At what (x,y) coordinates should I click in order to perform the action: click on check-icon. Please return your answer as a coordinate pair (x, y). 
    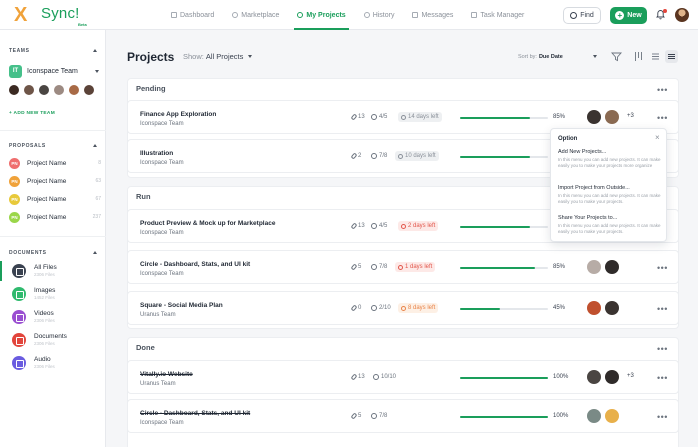
    Looking at the image, I should click on (374, 156).